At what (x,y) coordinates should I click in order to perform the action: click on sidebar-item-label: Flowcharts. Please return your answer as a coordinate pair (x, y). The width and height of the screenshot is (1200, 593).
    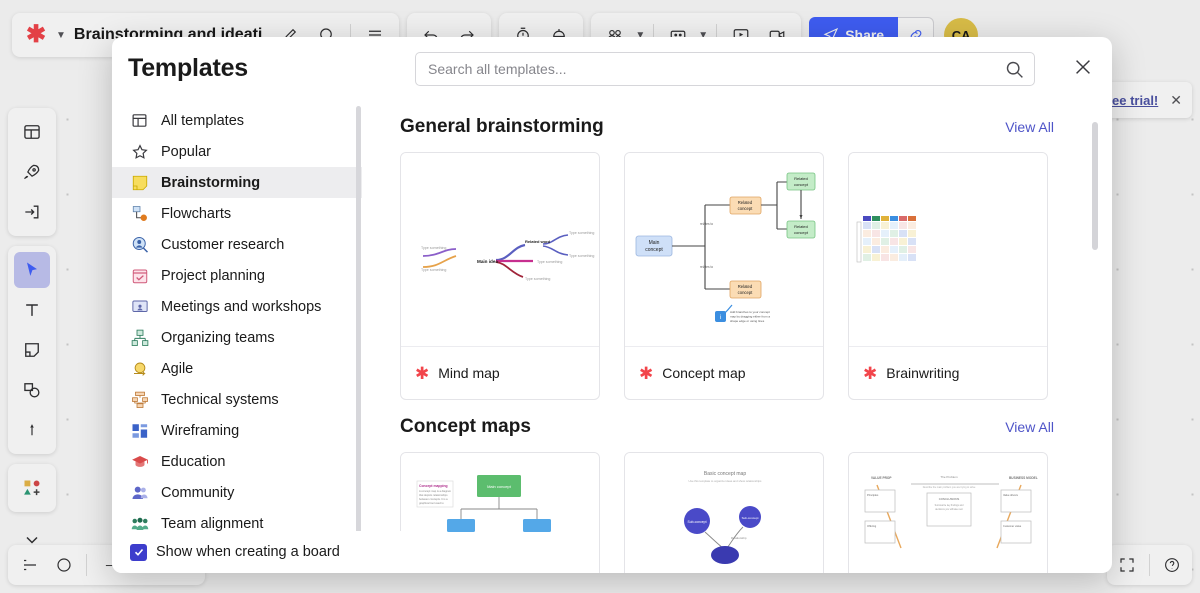
    Looking at the image, I should click on (196, 213).